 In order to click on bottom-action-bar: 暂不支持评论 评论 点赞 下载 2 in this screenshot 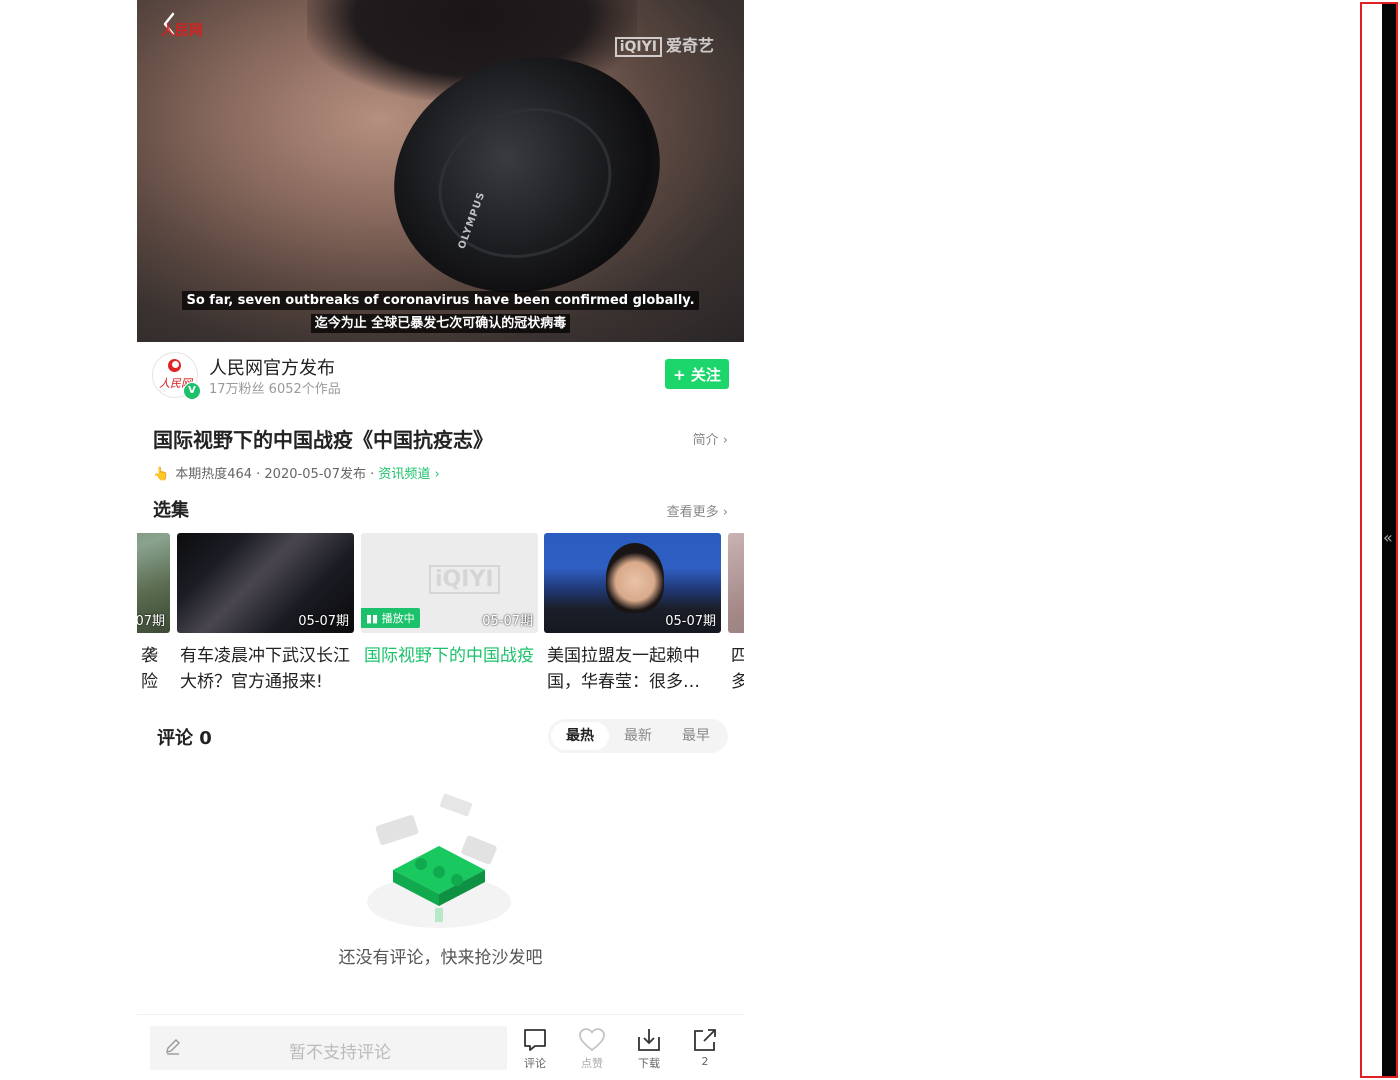, I will do `click(440, 1047)`.